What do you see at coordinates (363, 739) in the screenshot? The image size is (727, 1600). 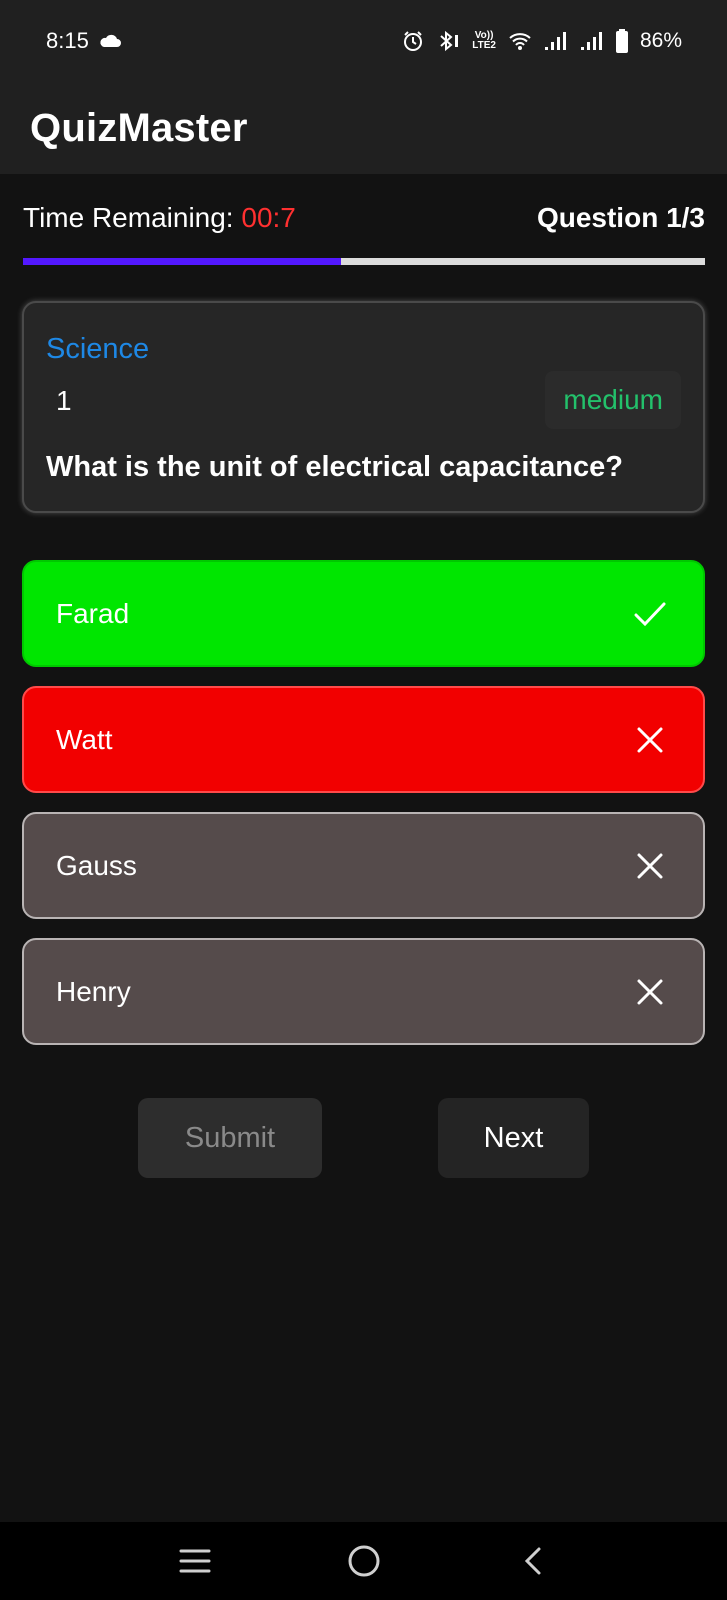 I see `answer-option-watt: Watt` at bounding box center [363, 739].